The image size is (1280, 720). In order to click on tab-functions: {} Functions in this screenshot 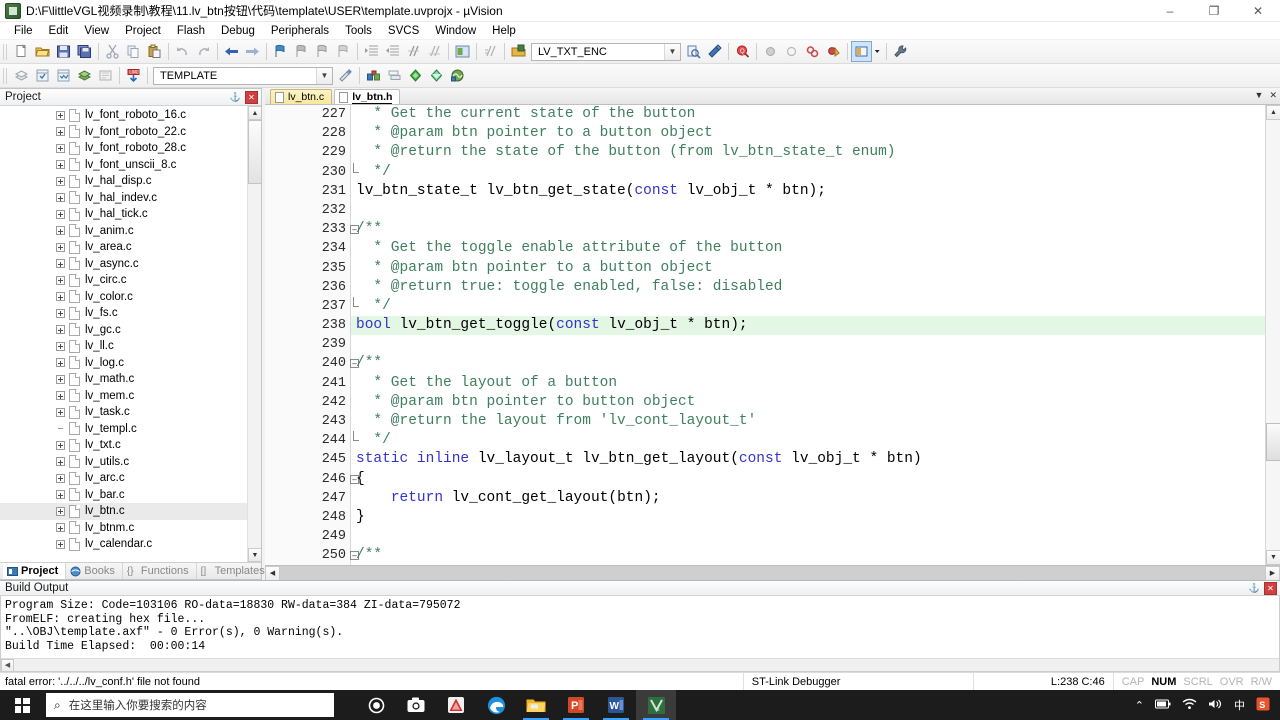, I will do `click(160, 571)`.